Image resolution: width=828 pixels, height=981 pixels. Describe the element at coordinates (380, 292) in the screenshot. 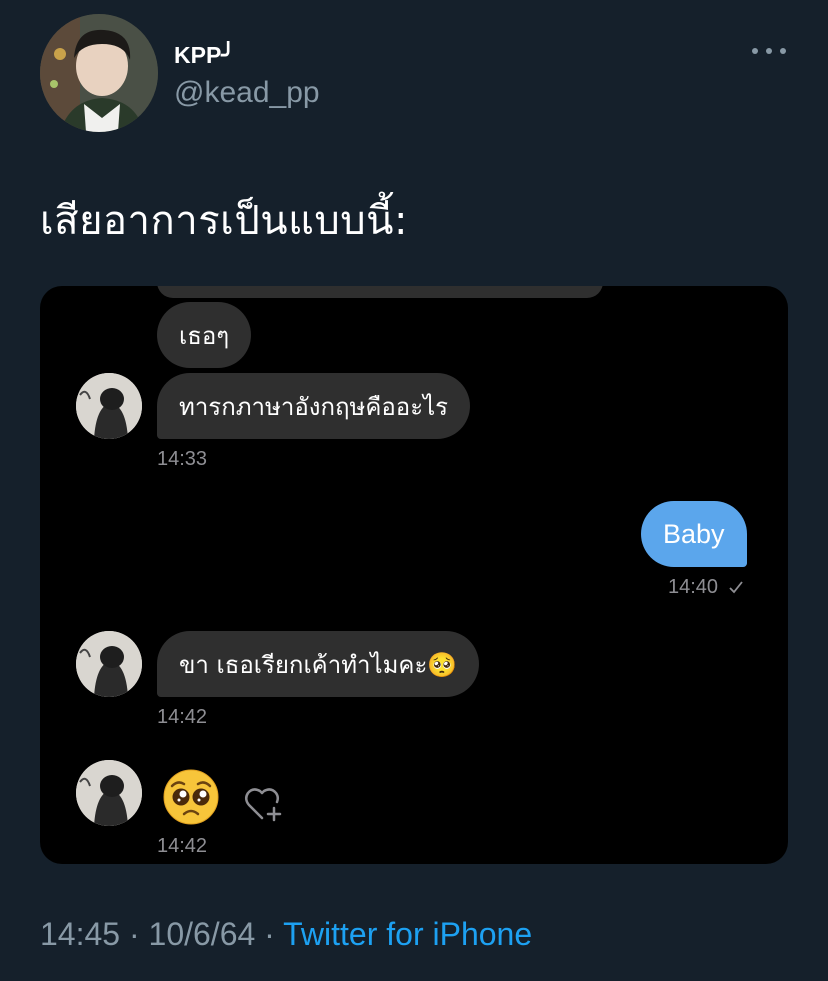

I see `partial-message-bubble` at that location.